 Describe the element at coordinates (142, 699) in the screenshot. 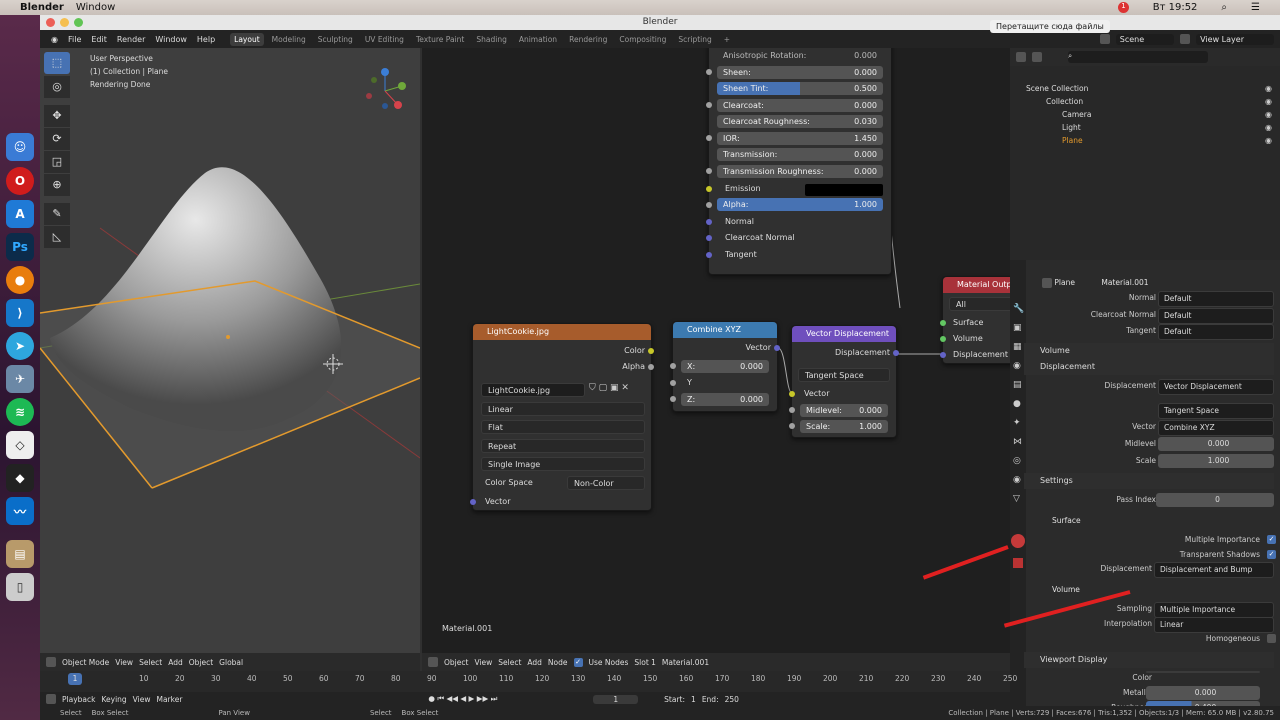

I see `timeline-view-menu: View` at that location.